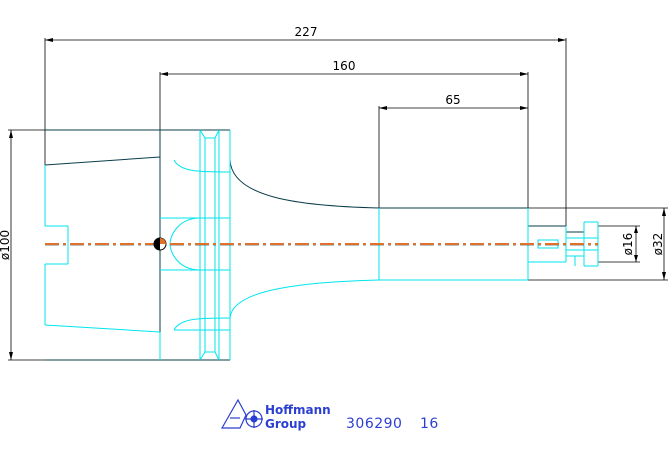 The width and height of the screenshot is (670, 460). What do you see at coordinates (321, 244) in the screenshot?
I see `center-line` at bounding box center [321, 244].